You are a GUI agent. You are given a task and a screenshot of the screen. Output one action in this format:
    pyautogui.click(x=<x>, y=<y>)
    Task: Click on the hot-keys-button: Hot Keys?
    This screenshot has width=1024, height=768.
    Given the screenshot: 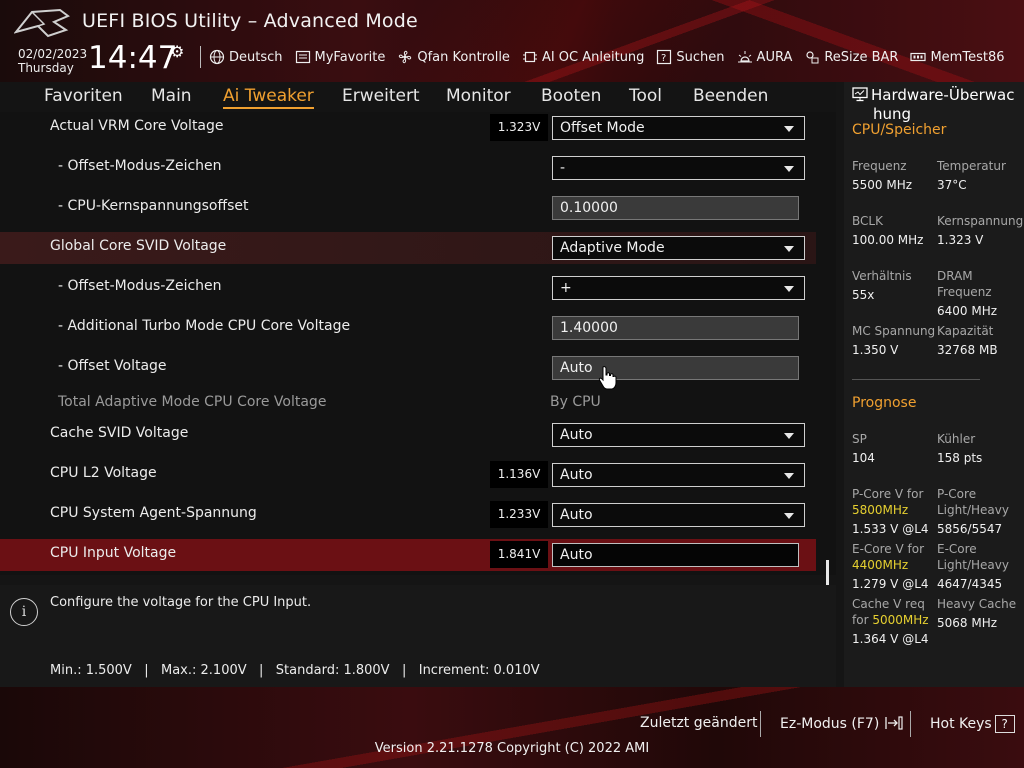 What is the action you would take?
    pyautogui.click(x=972, y=724)
    